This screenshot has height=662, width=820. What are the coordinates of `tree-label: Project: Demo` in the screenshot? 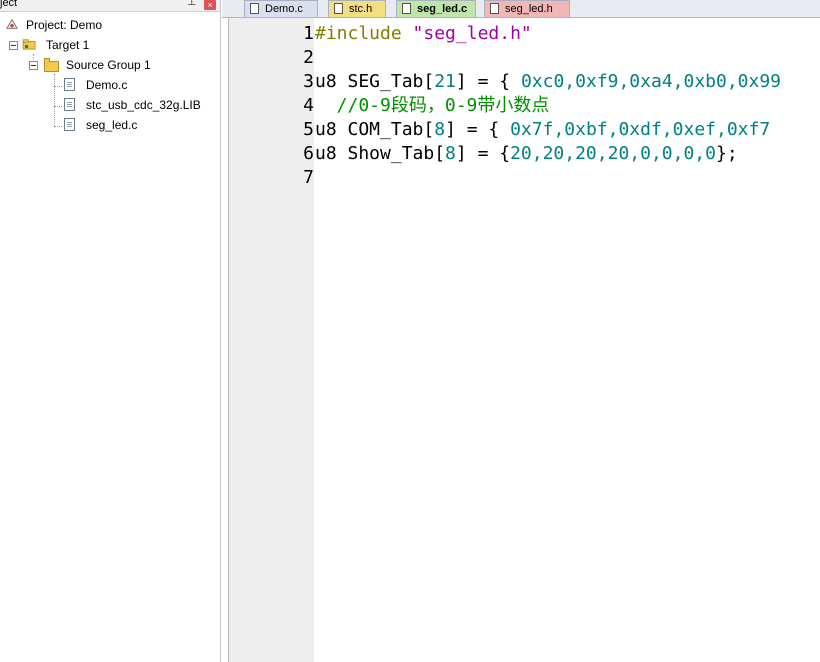 It's located at (64, 25).